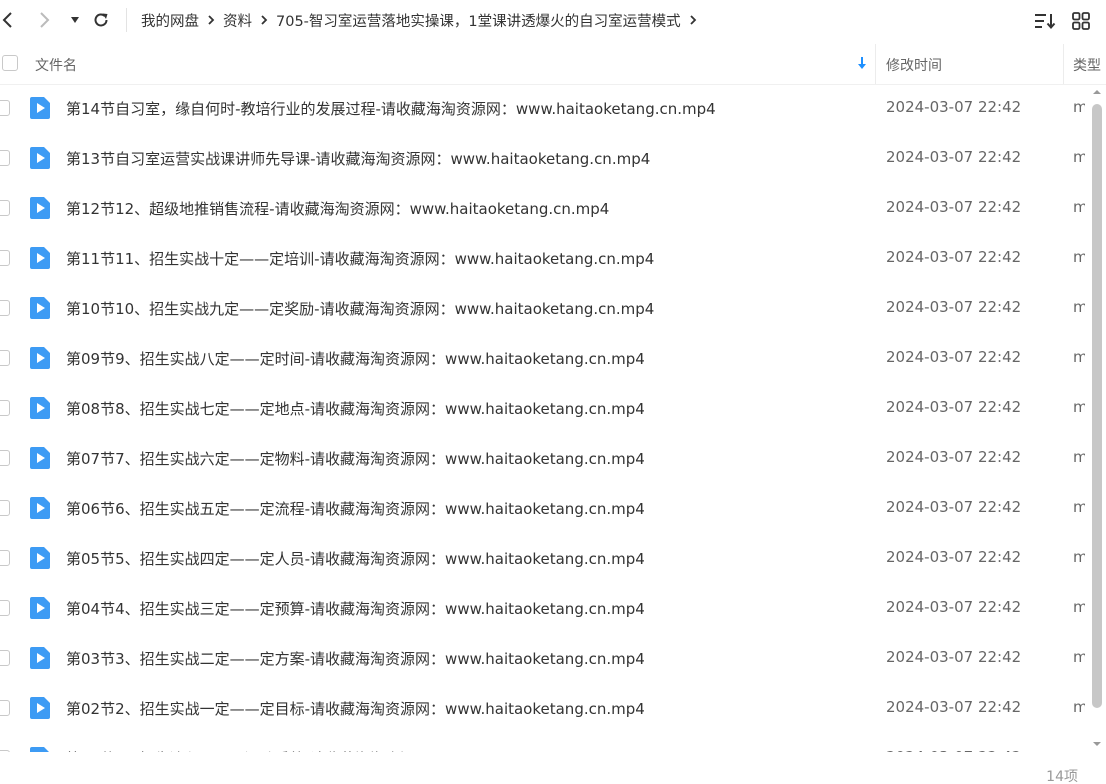 The height and width of the screenshot is (784, 1106). I want to click on sort-direction-button, so click(862, 63).